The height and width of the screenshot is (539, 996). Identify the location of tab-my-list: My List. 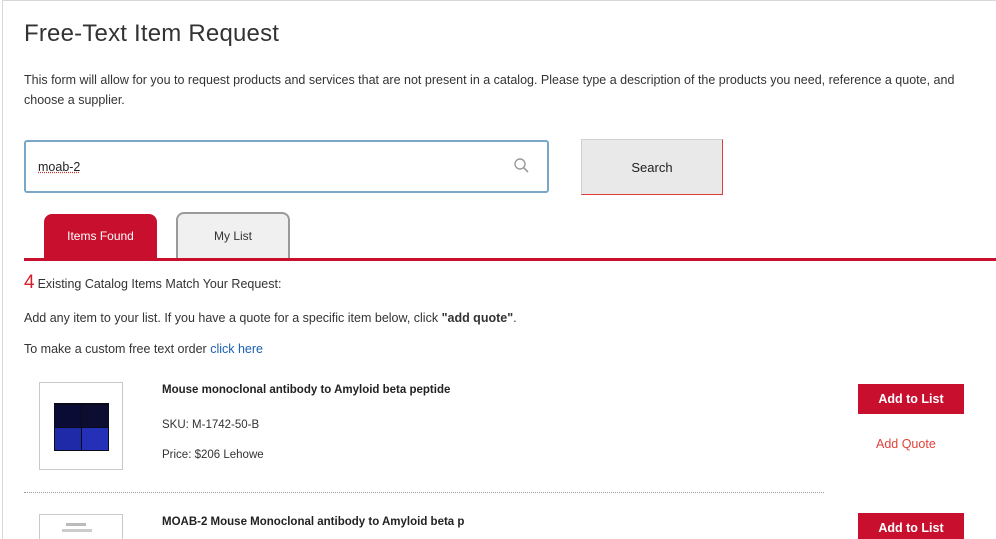
(233, 235).